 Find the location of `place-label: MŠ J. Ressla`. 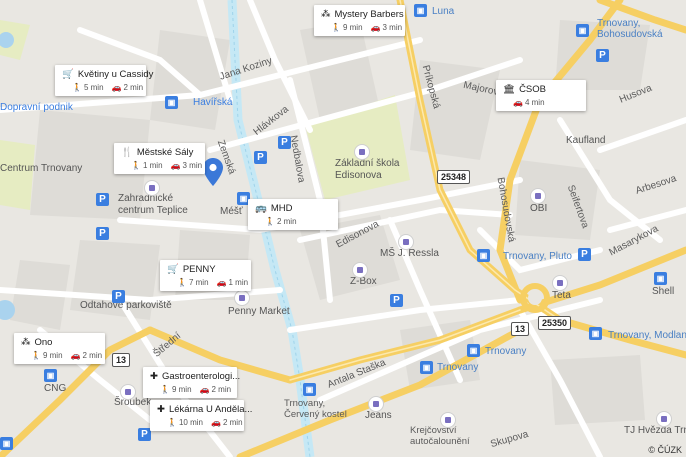

place-label: MŠ J. Ressla is located at coordinates (409, 253).